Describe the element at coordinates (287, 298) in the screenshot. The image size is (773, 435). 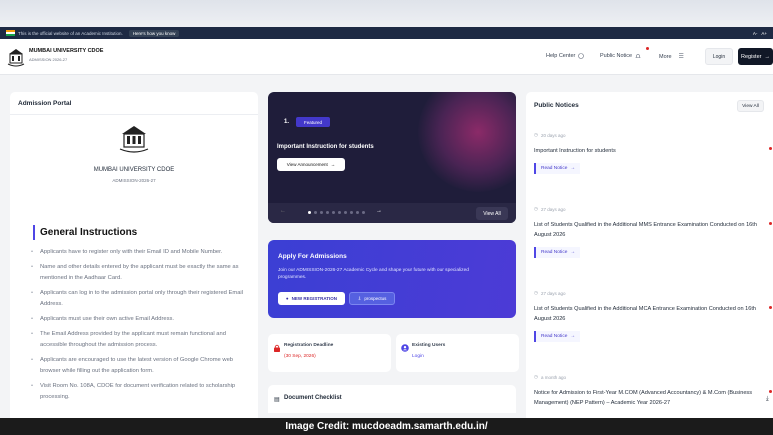
I see `user-icon: ●` at that location.